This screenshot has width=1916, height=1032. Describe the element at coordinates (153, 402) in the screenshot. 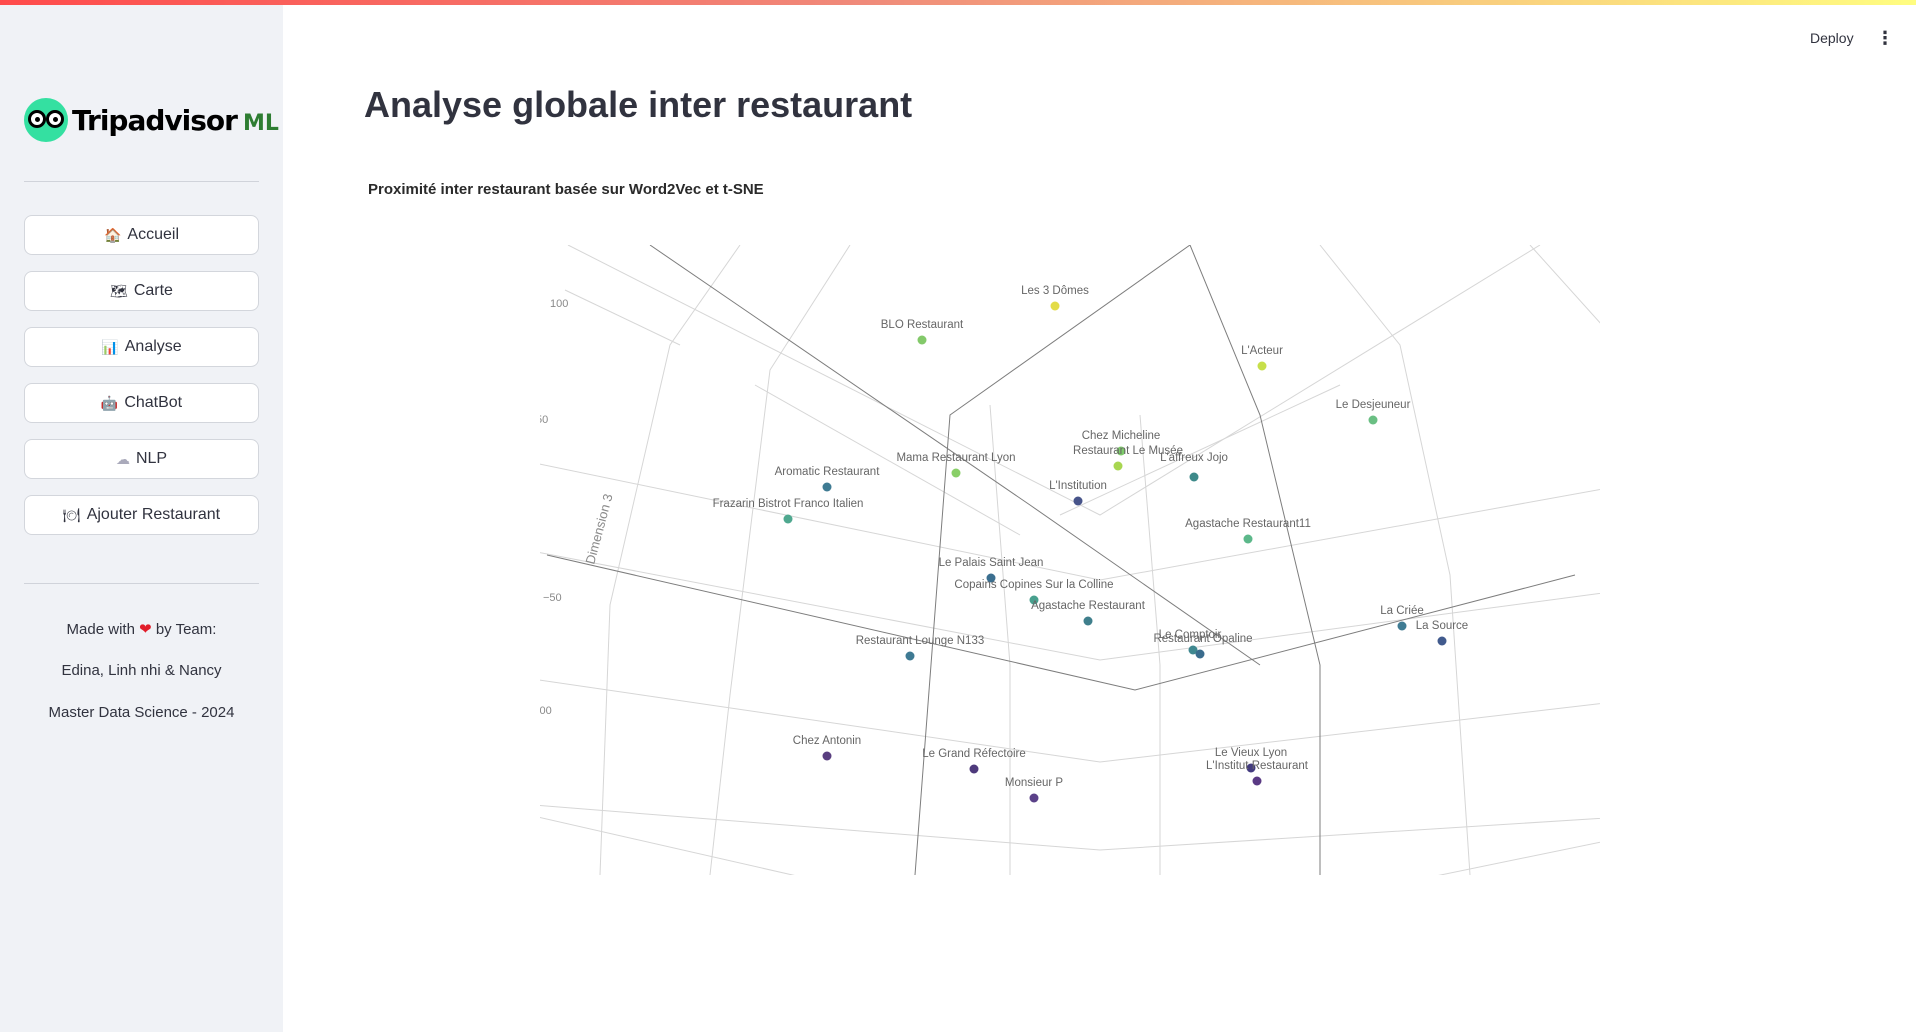

I see `nav-label: ChatBot` at that location.